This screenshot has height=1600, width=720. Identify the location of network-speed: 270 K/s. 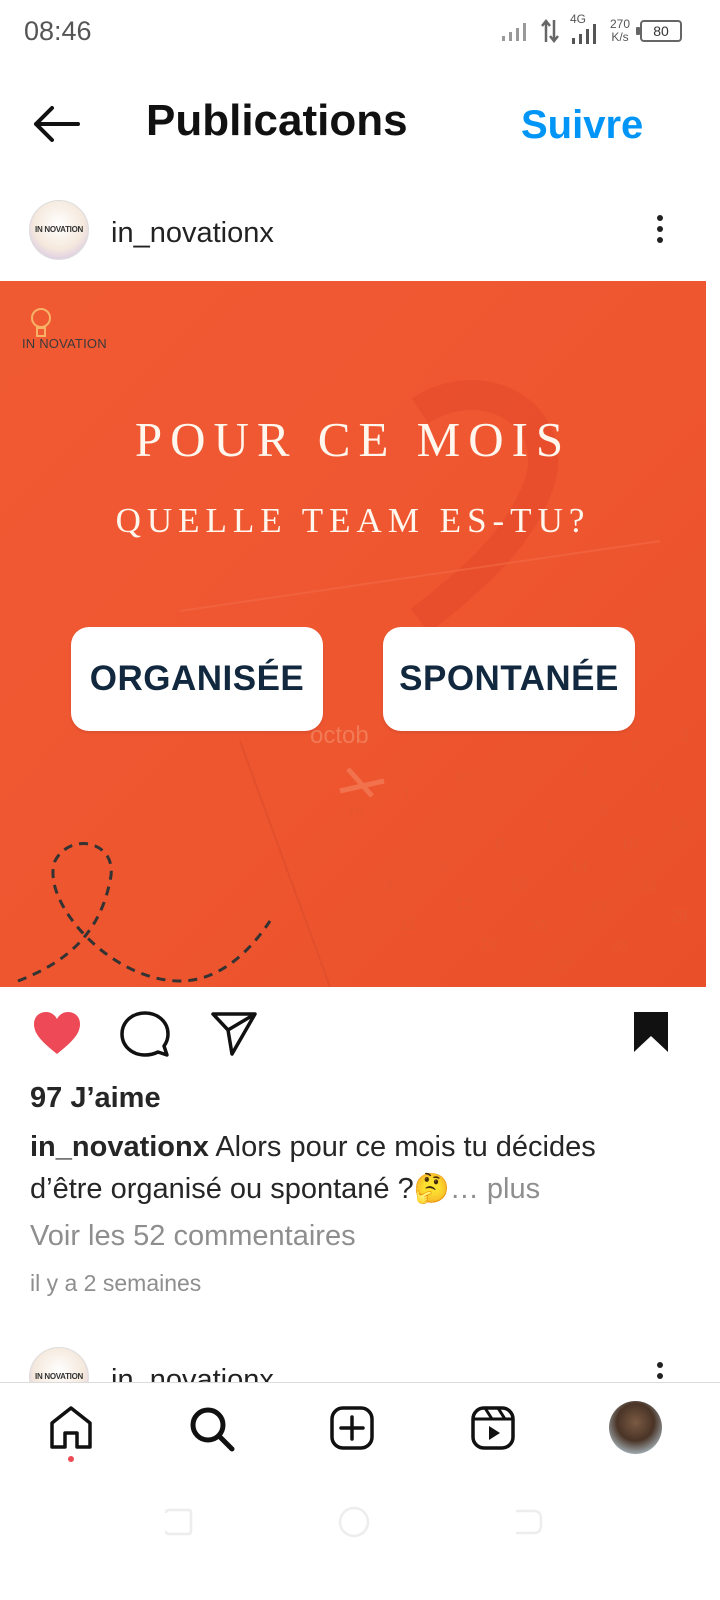
(620, 31).